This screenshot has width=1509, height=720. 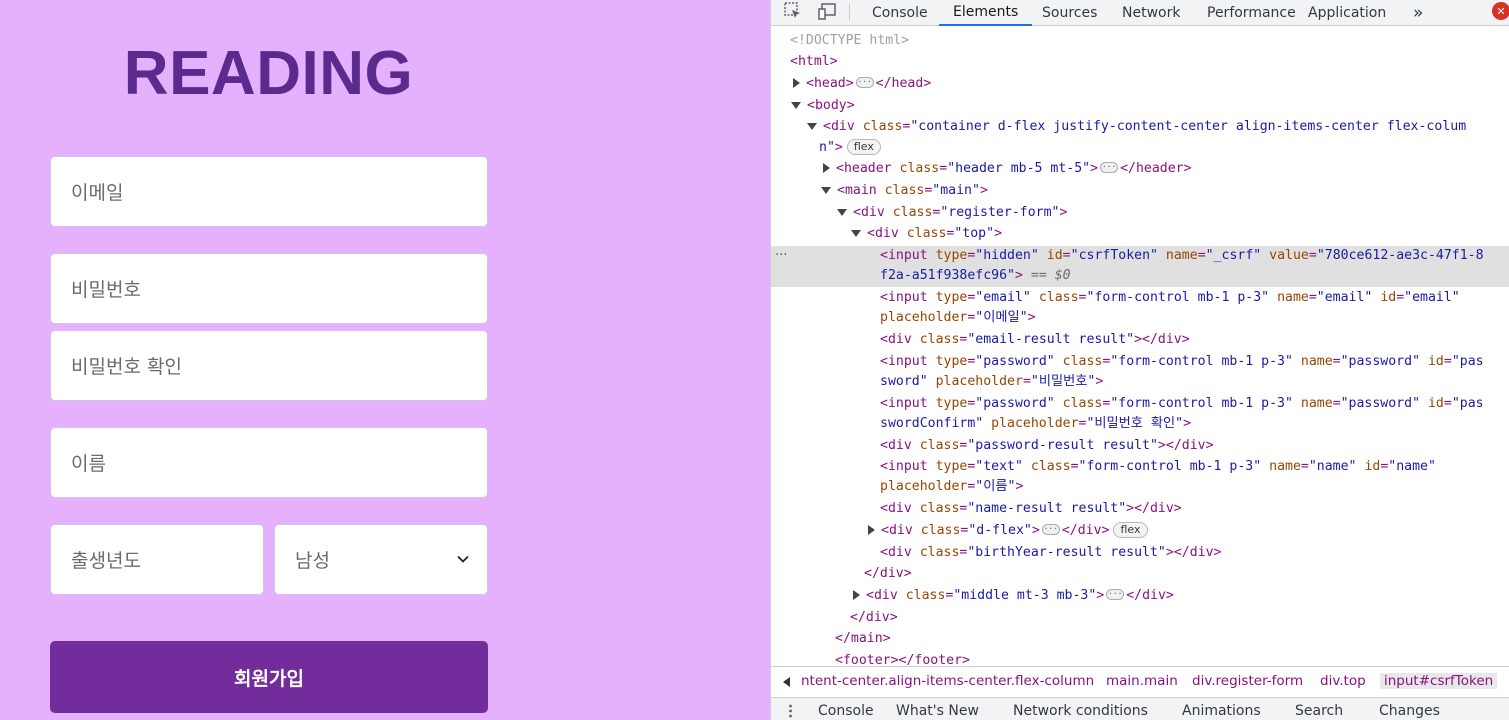 I want to click on drawer-tab-whats-new: What's New, so click(x=937, y=711).